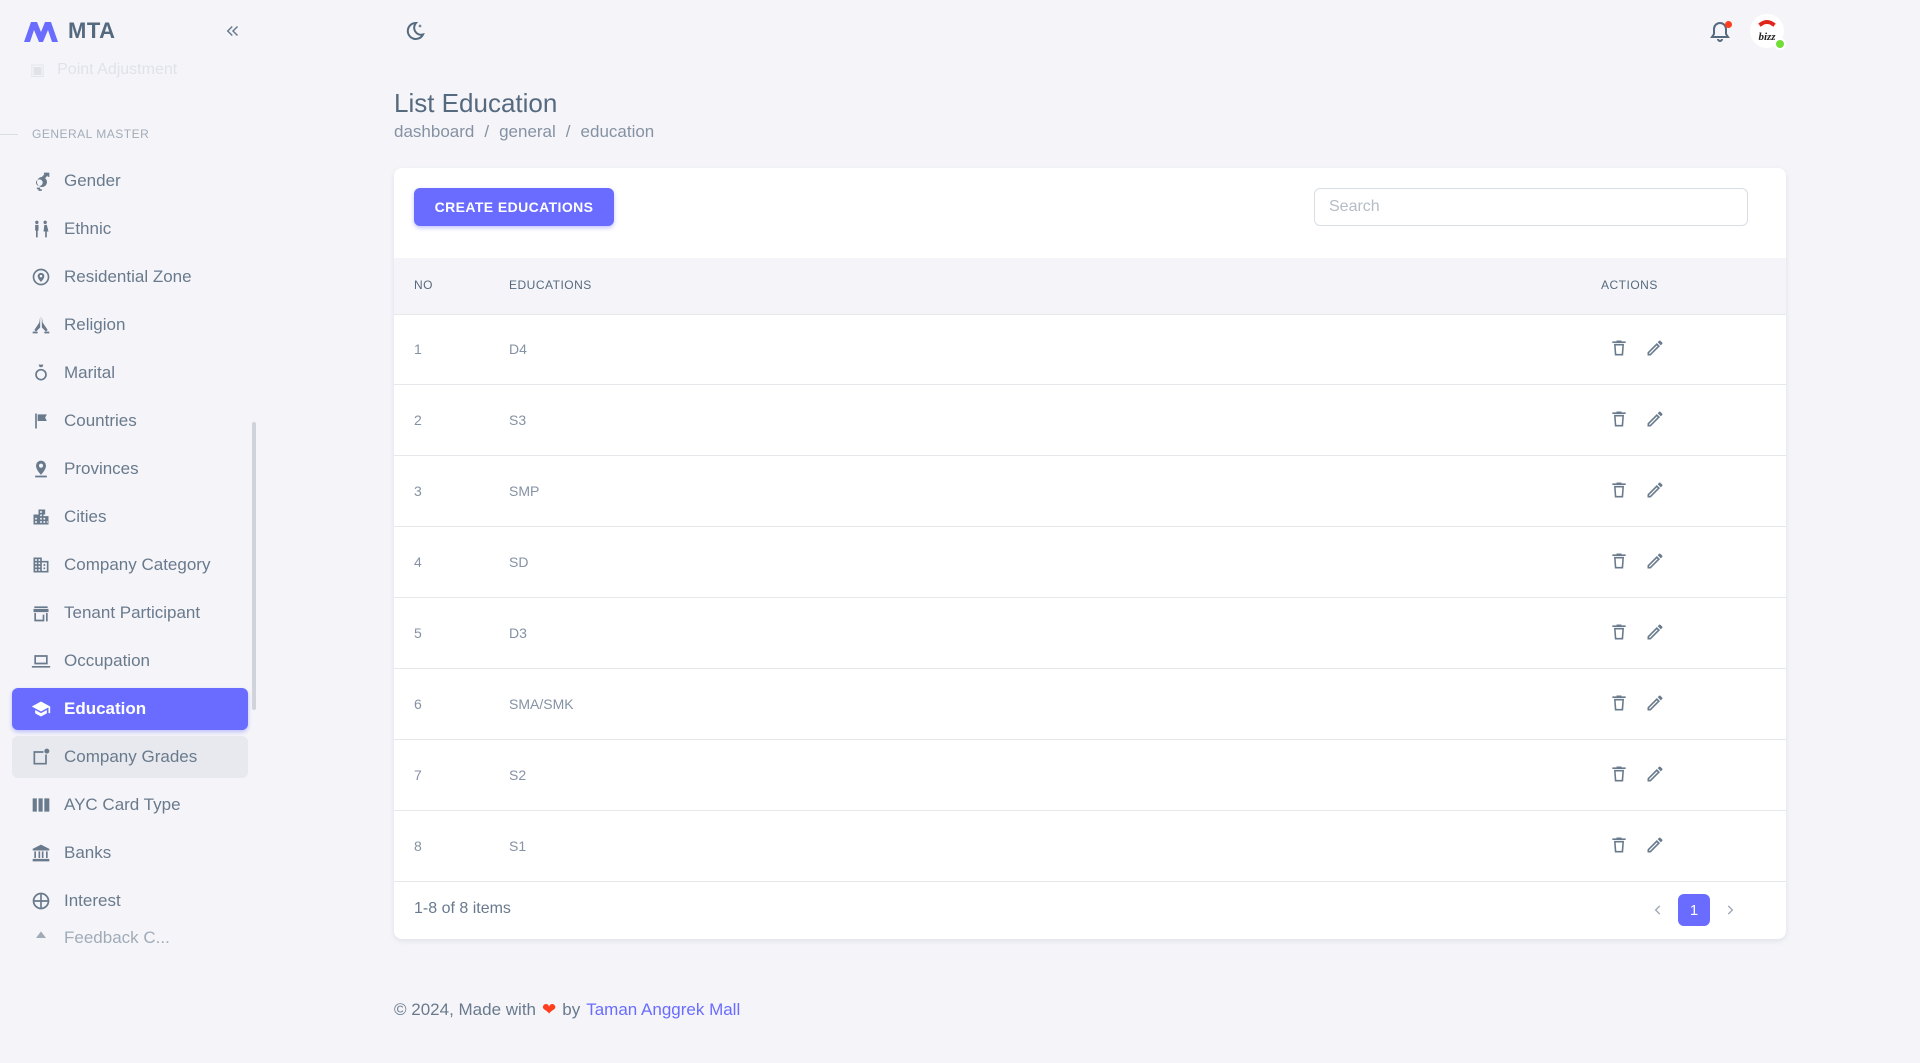 The image size is (1920, 1063). I want to click on sidebar-item-cities: Cities, so click(130, 517).